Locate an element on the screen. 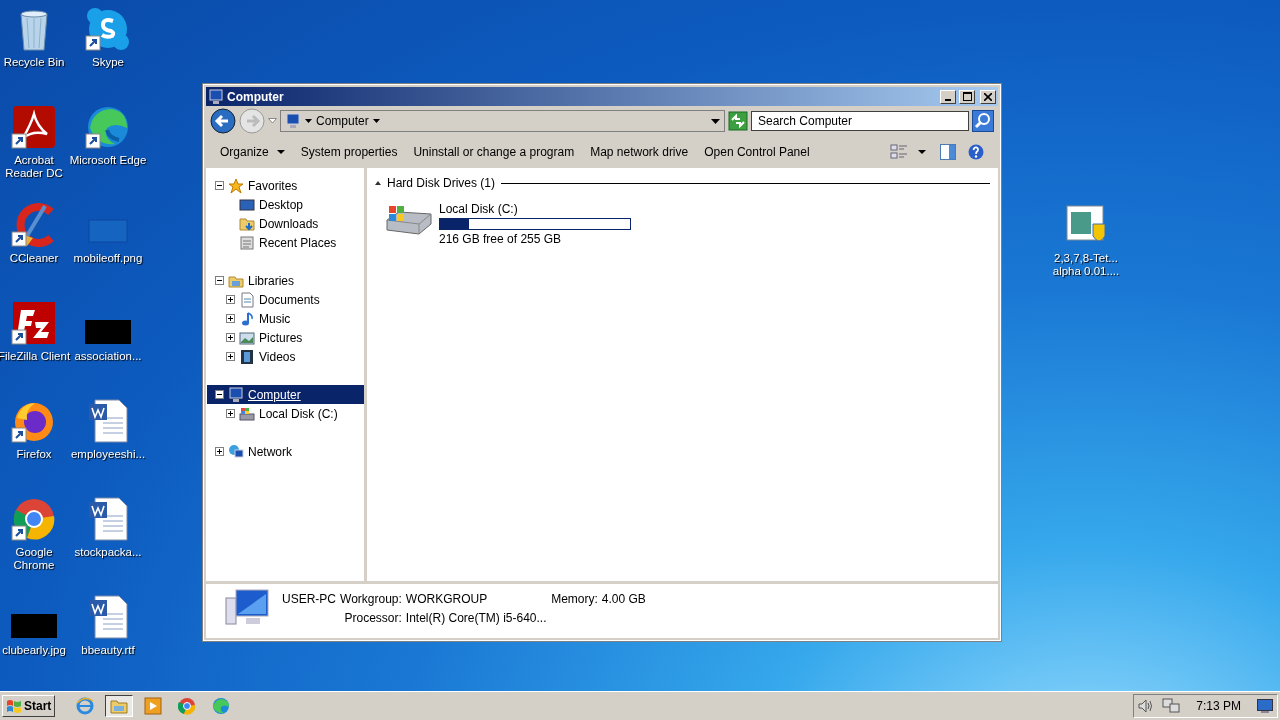  show-desktop-icon is located at coordinates (1265, 706).